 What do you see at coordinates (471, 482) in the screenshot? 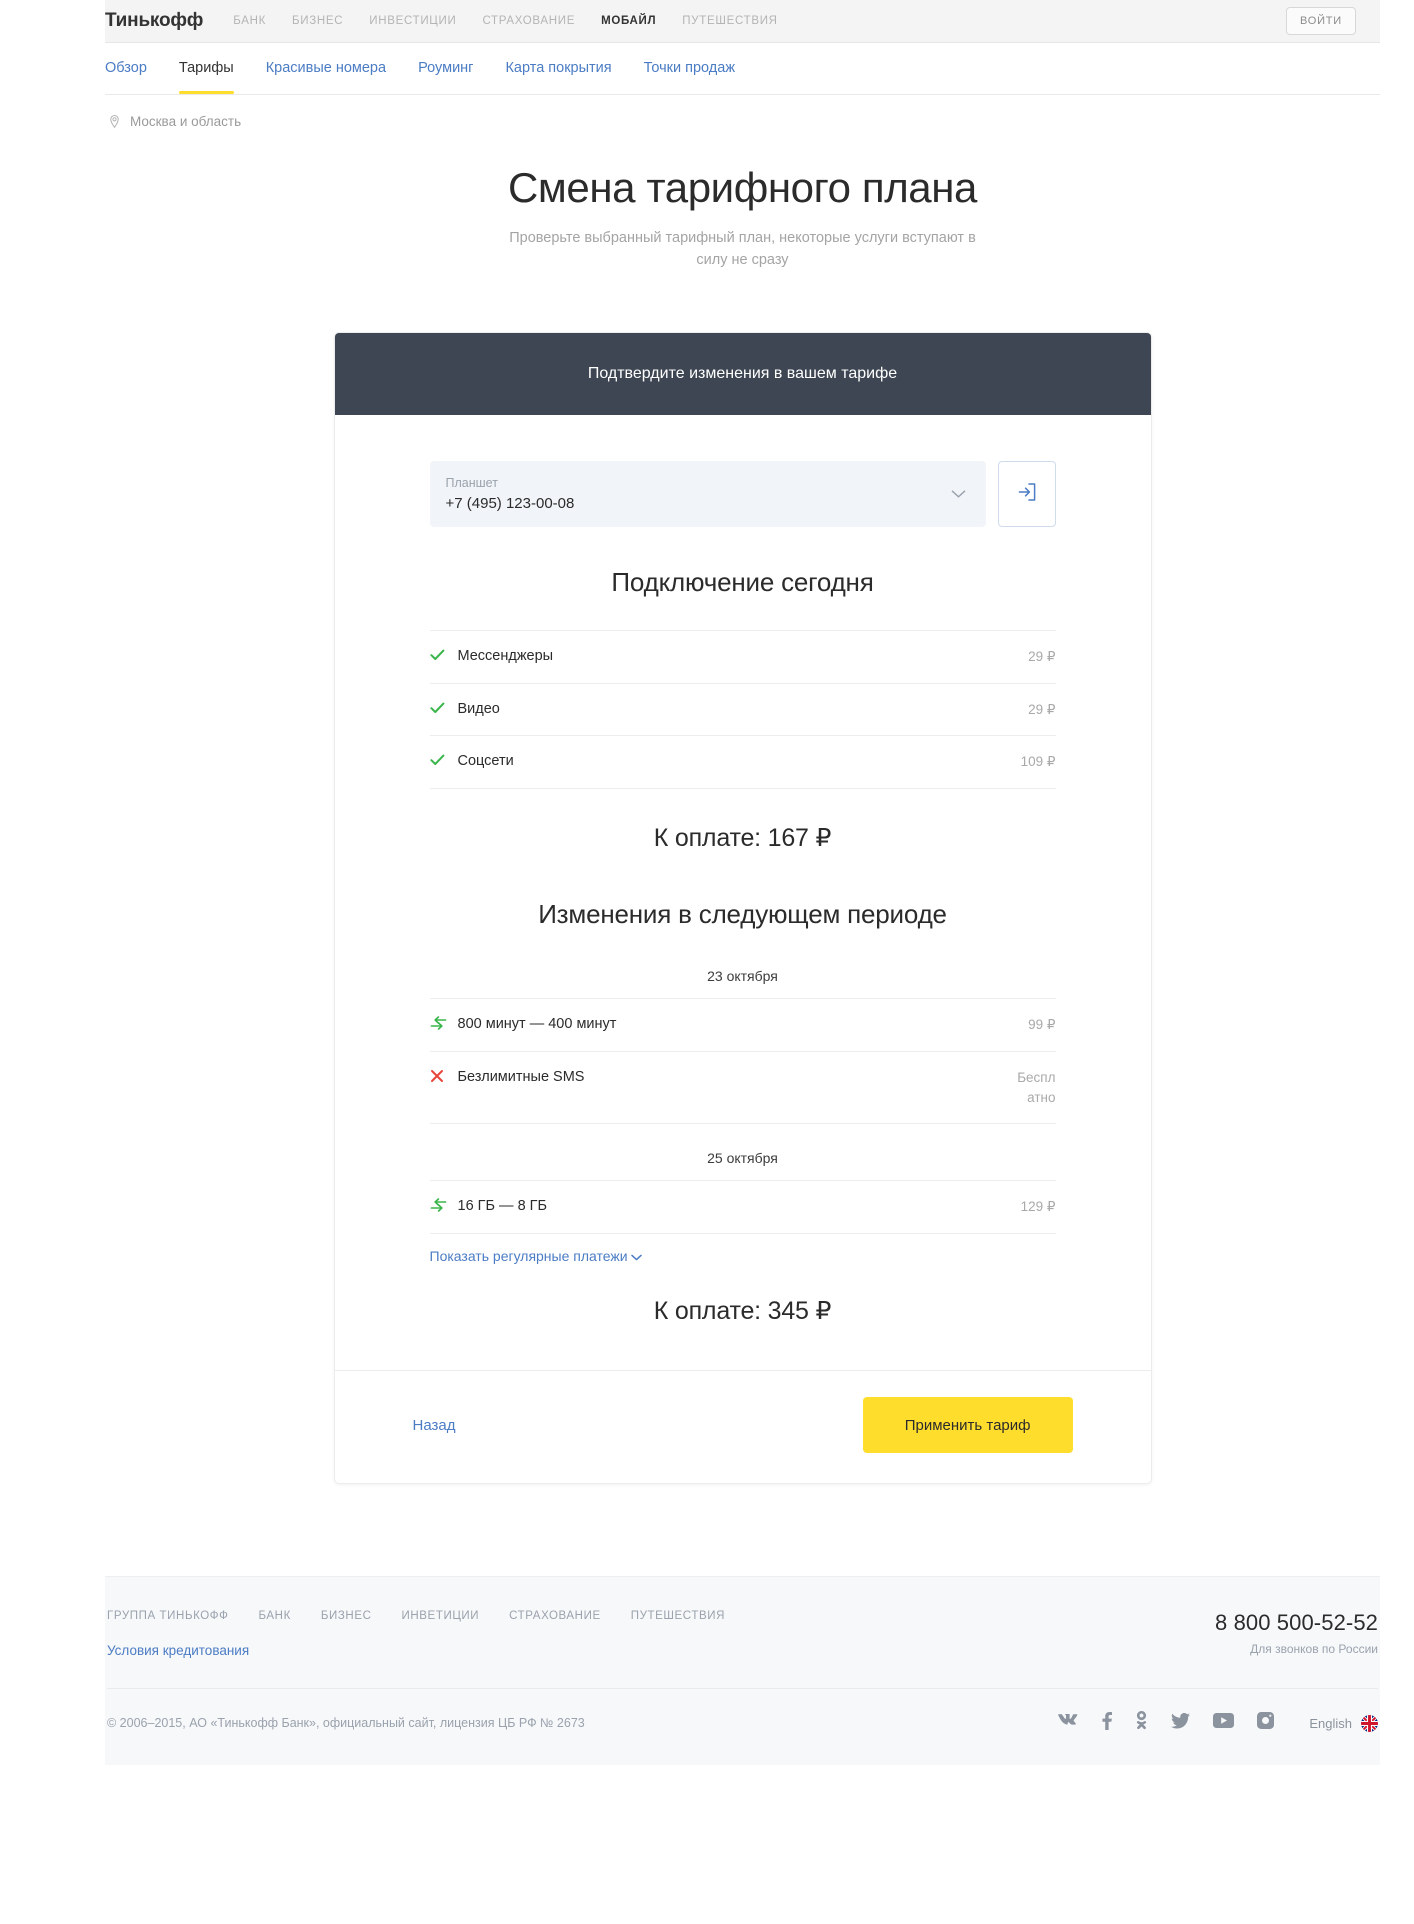
I see `phone-select-label: Планшет` at bounding box center [471, 482].